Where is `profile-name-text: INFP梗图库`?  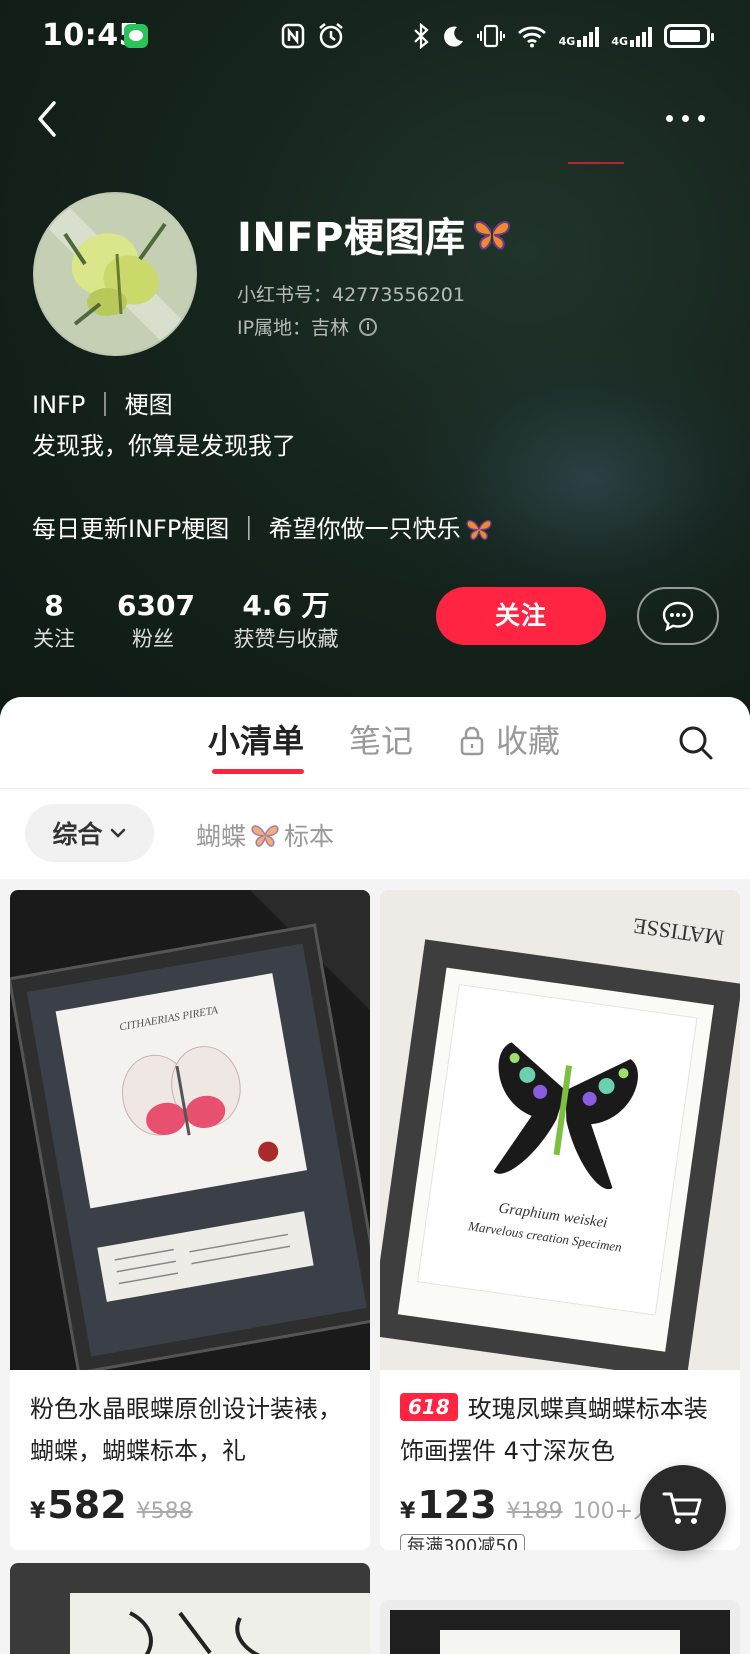
profile-name-text: INFP梗图库 is located at coordinates (351, 238).